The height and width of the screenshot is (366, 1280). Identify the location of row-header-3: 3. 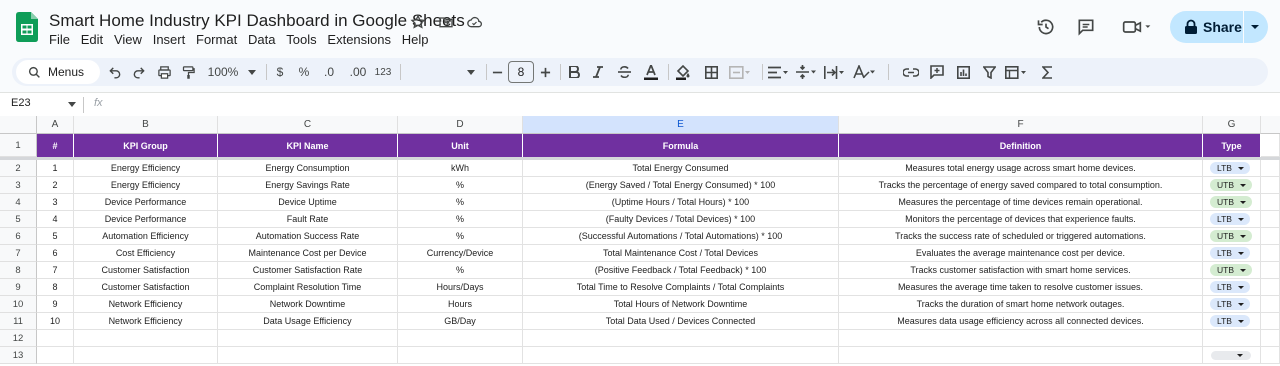
(18, 185).